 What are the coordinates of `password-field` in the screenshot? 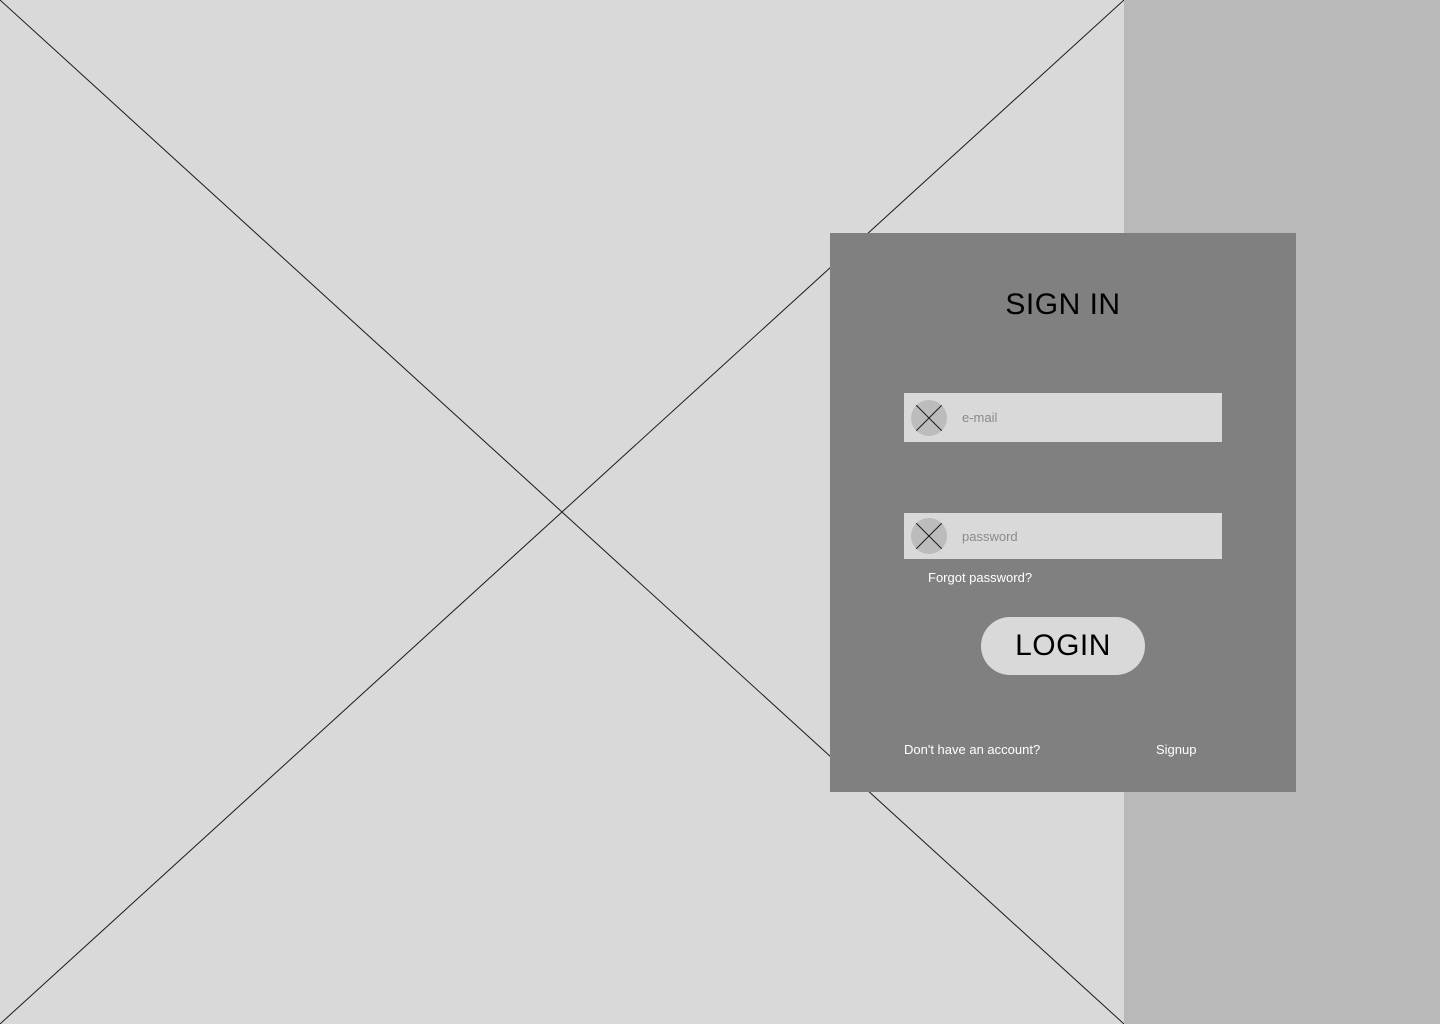 It's located at (1063, 536).